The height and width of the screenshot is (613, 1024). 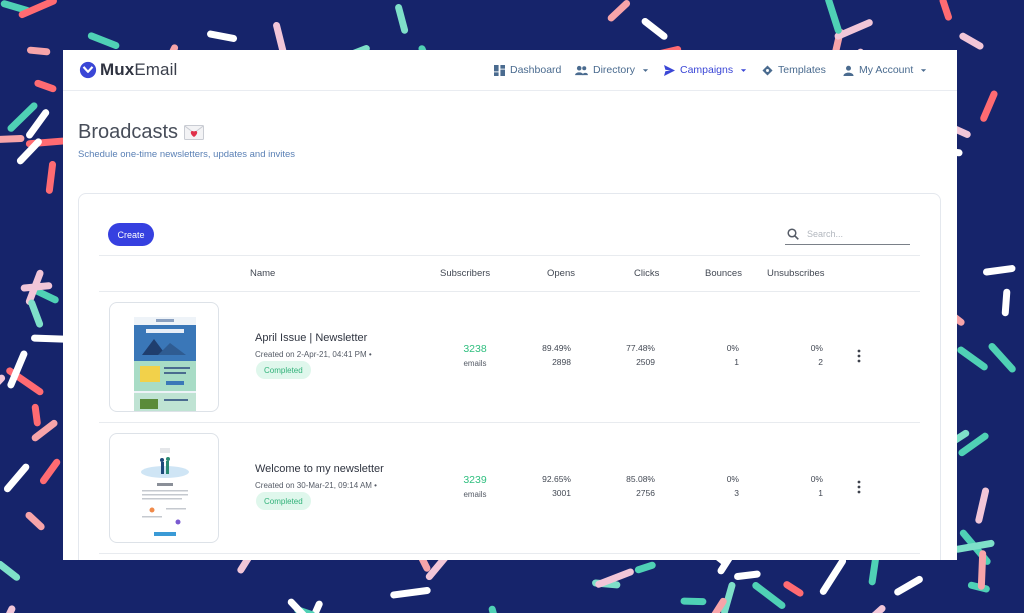 I want to click on nav-templates-label: Templates, so click(x=802, y=70).